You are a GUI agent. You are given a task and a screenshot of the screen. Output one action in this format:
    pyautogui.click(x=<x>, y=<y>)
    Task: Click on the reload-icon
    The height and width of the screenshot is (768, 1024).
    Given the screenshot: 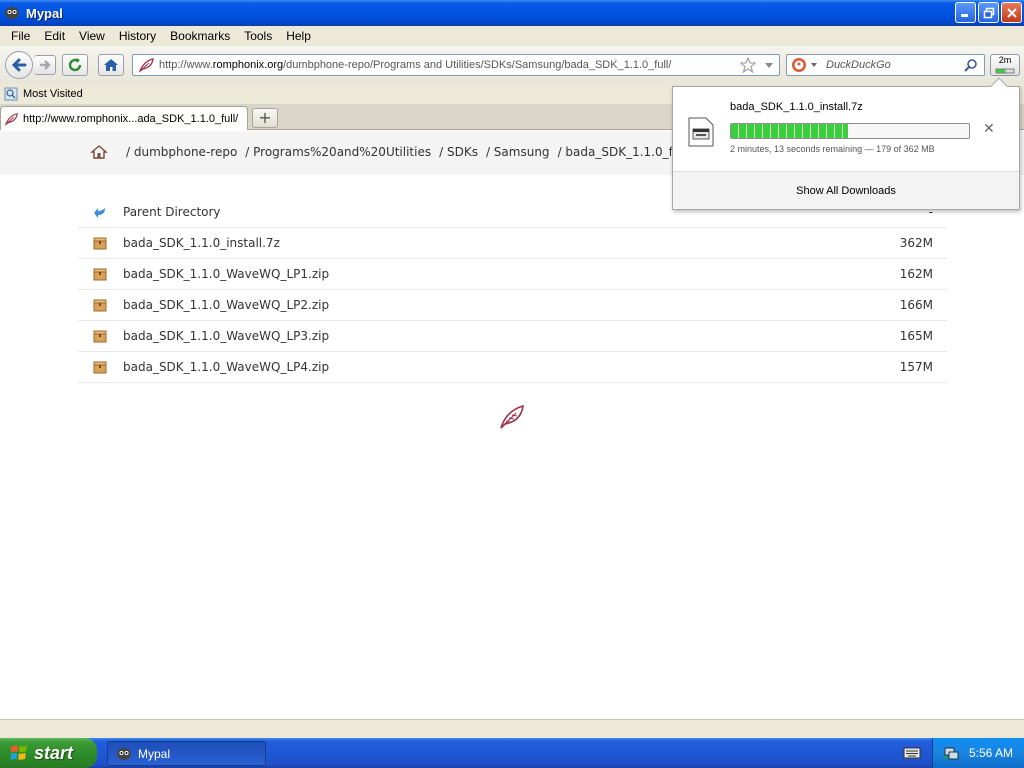 What is the action you would take?
    pyautogui.click(x=75, y=65)
    